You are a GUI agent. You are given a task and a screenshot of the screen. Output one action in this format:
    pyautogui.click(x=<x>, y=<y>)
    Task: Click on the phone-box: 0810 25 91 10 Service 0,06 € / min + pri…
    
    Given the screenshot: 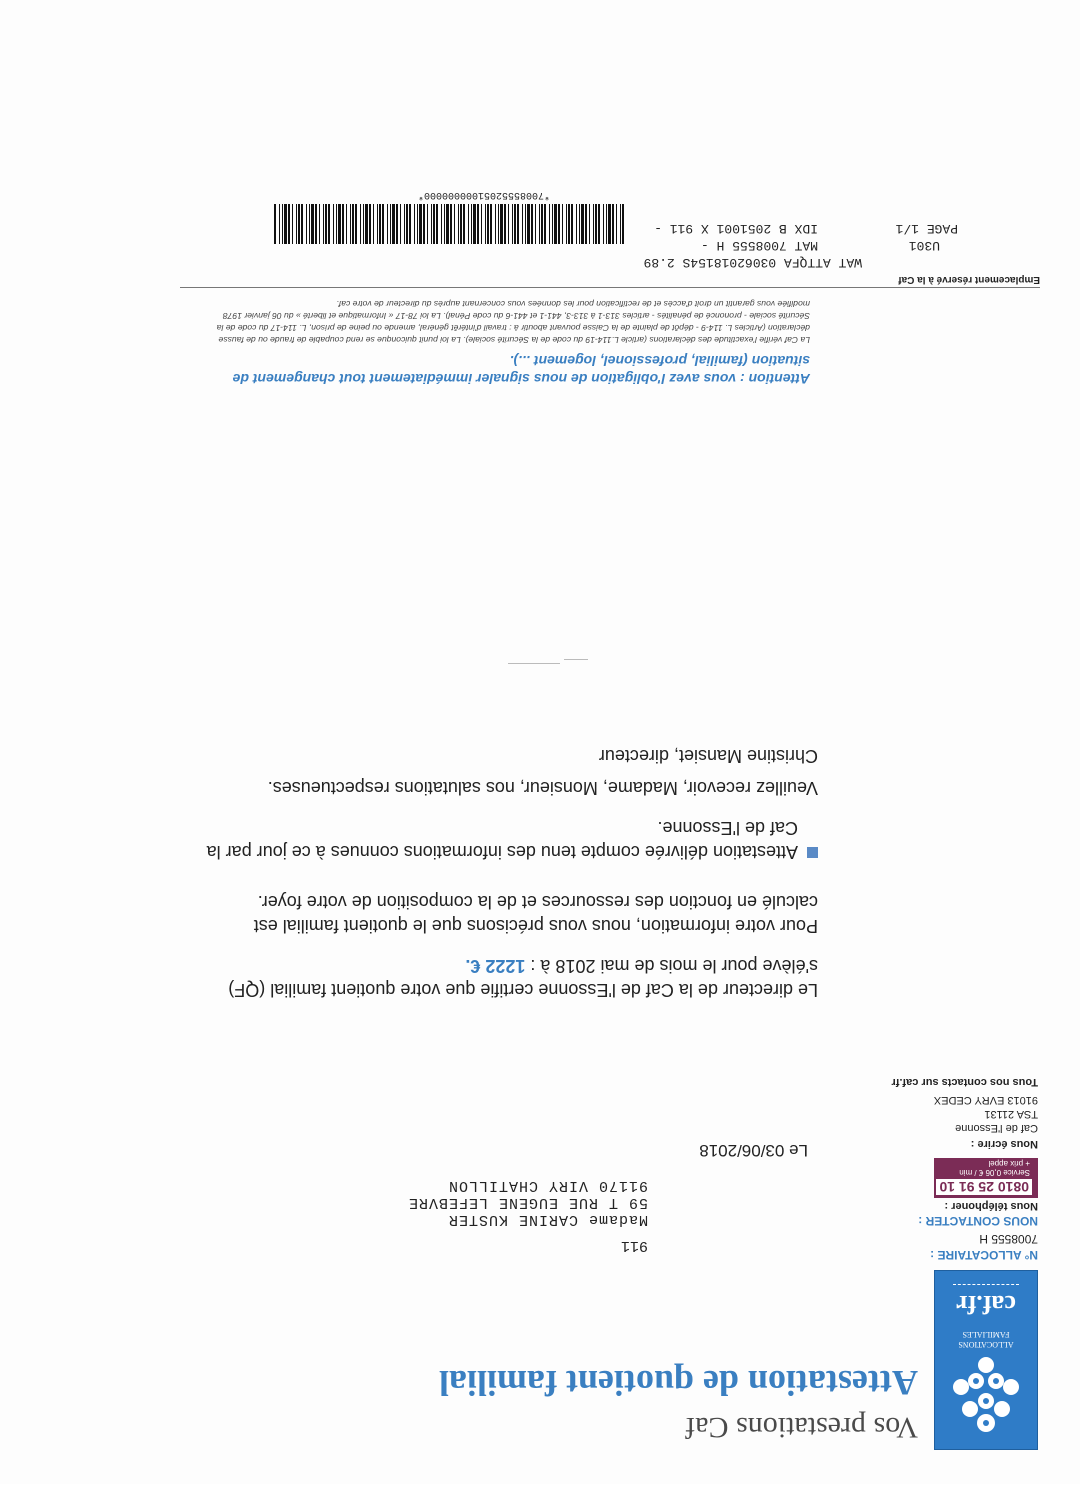 What is the action you would take?
    pyautogui.click(x=986, y=1178)
    